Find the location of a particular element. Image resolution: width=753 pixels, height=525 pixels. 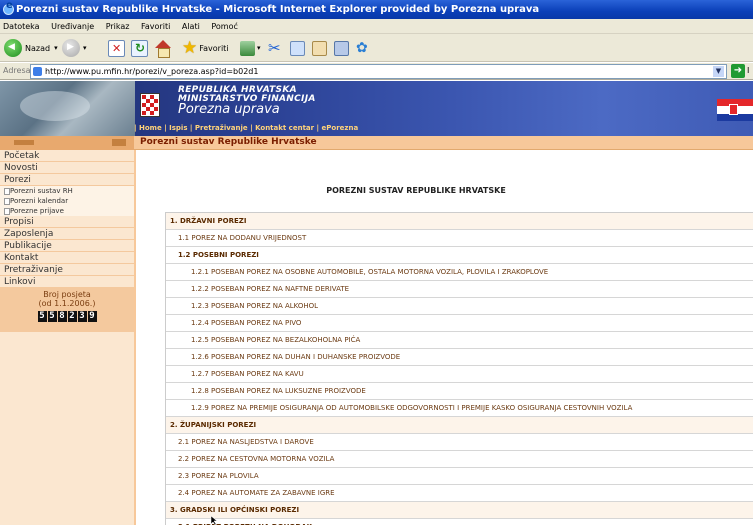

visitor-since: (od 1.1.2006.) is located at coordinates (67, 303).